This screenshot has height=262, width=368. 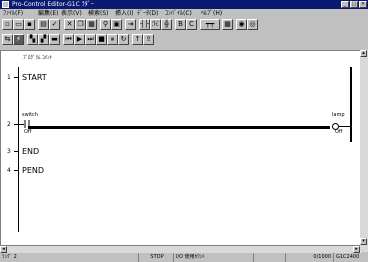 What do you see at coordinates (38, 58) in the screenshot?
I see `program-comment-header: ﾌﾟﾛｸﾞﾗﾑ ｺﾒﾝﾄ` at bounding box center [38, 58].